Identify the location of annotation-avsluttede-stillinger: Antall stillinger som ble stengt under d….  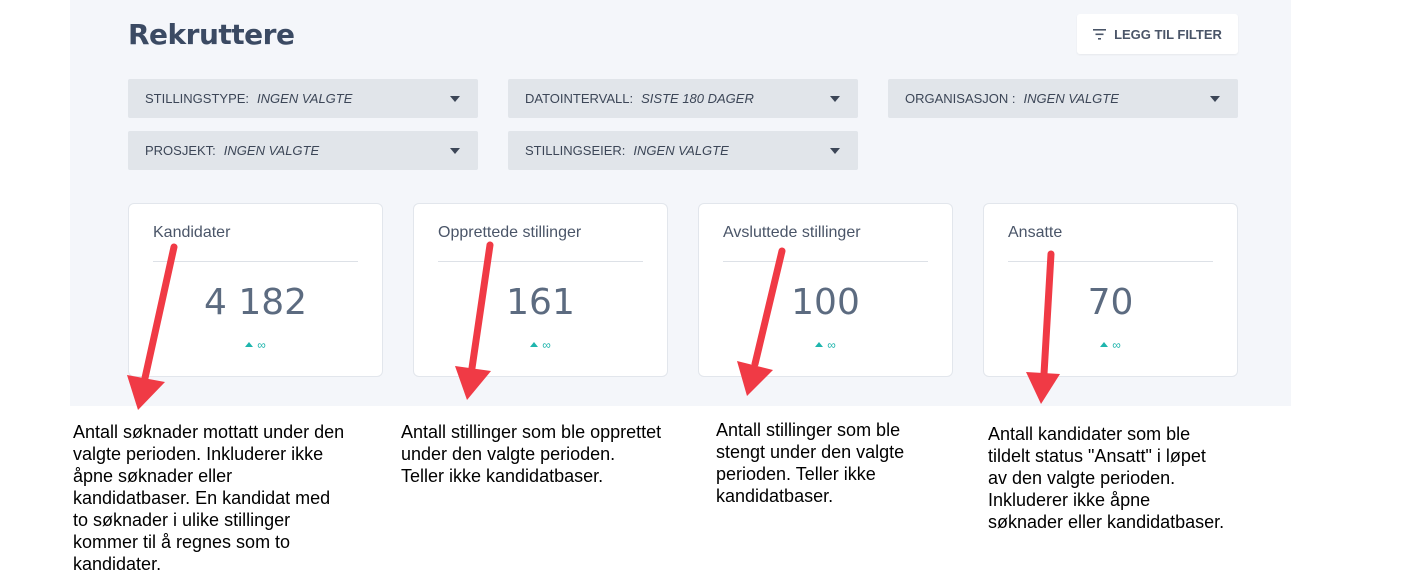
(810, 463).